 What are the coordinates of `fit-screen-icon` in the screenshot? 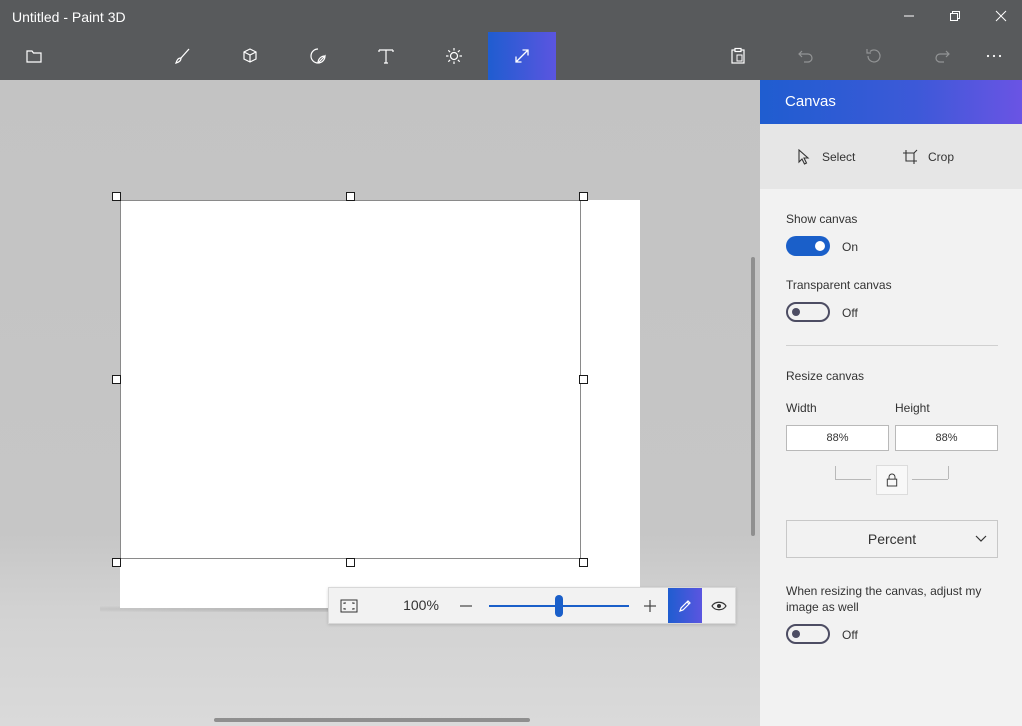 It's located at (349, 605).